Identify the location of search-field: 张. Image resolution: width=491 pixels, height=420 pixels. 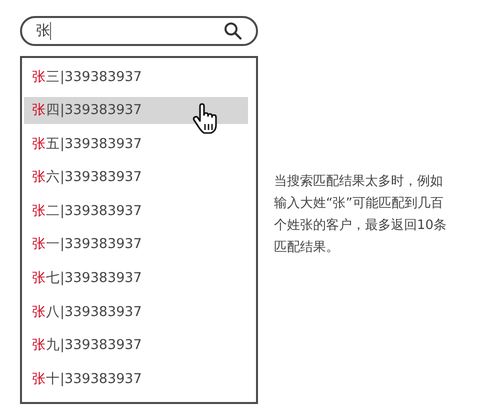
(139, 31).